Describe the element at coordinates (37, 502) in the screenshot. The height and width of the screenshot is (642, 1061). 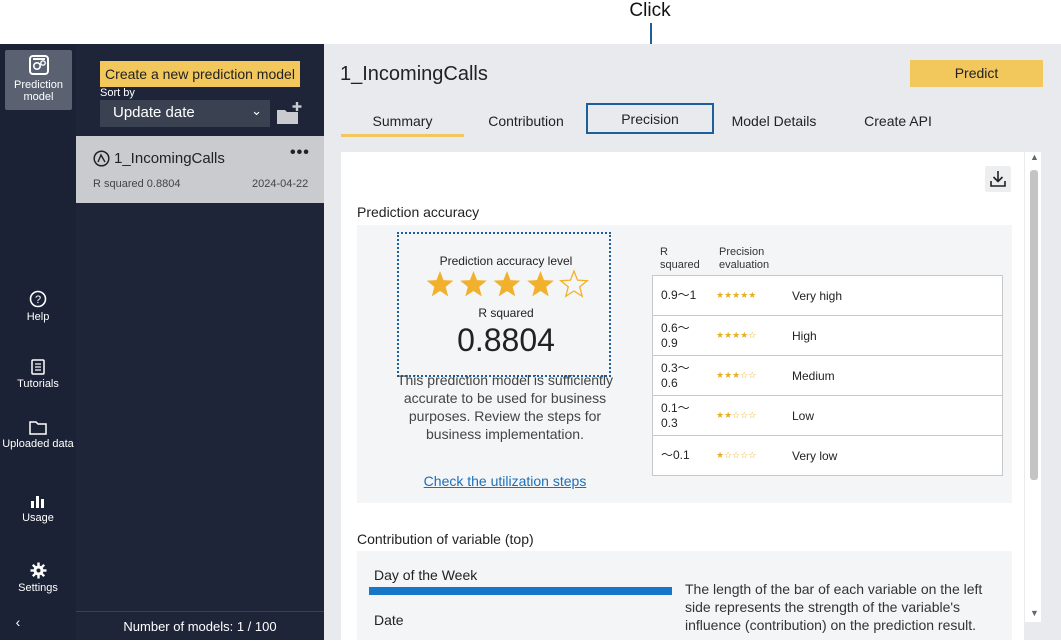
I see `bar-chart-icon` at that location.